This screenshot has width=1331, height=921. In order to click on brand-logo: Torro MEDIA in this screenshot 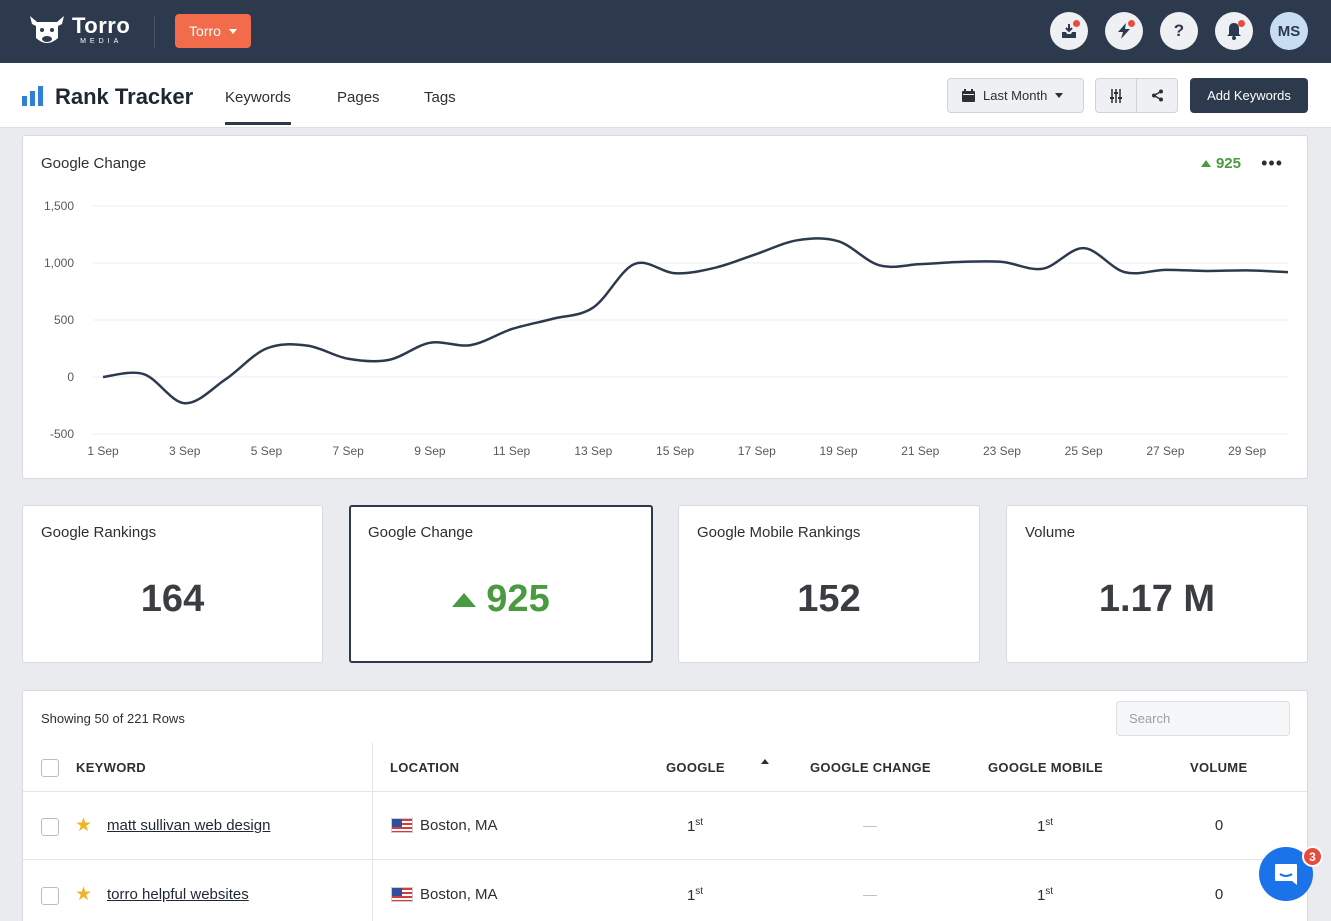, I will do `click(79, 30)`.